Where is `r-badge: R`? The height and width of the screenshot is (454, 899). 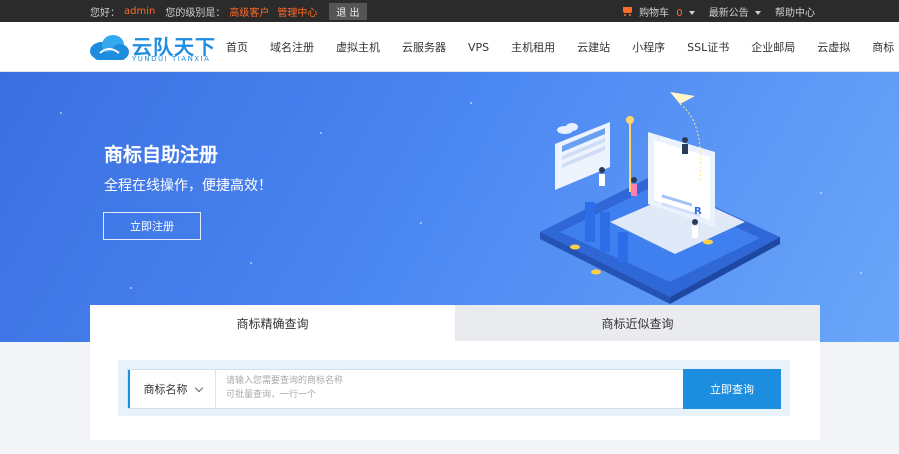 r-badge: R is located at coordinates (698, 211).